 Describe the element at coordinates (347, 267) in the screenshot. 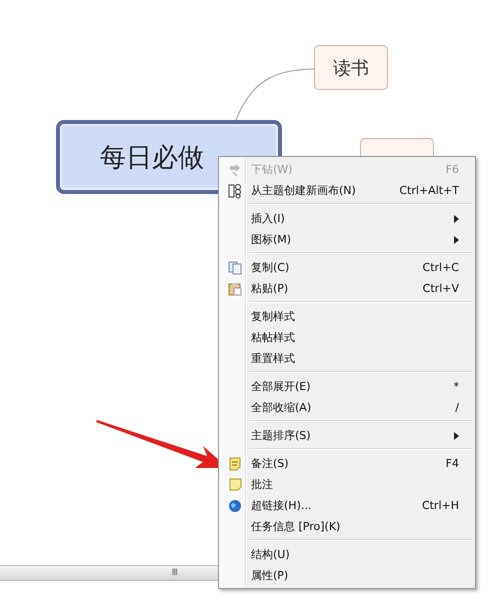

I see `menu-item: 复制(C) Ctrl+C` at that location.